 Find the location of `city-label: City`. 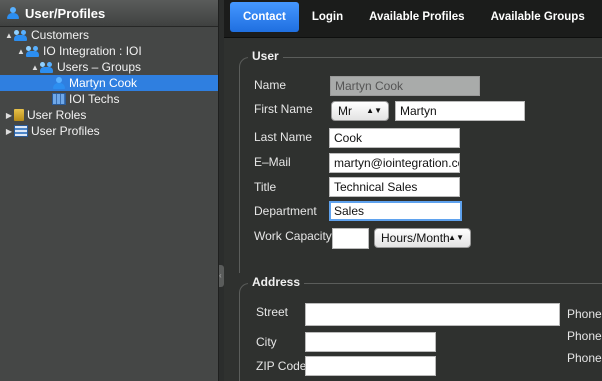

city-label: City is located at coordinates (266, 342).